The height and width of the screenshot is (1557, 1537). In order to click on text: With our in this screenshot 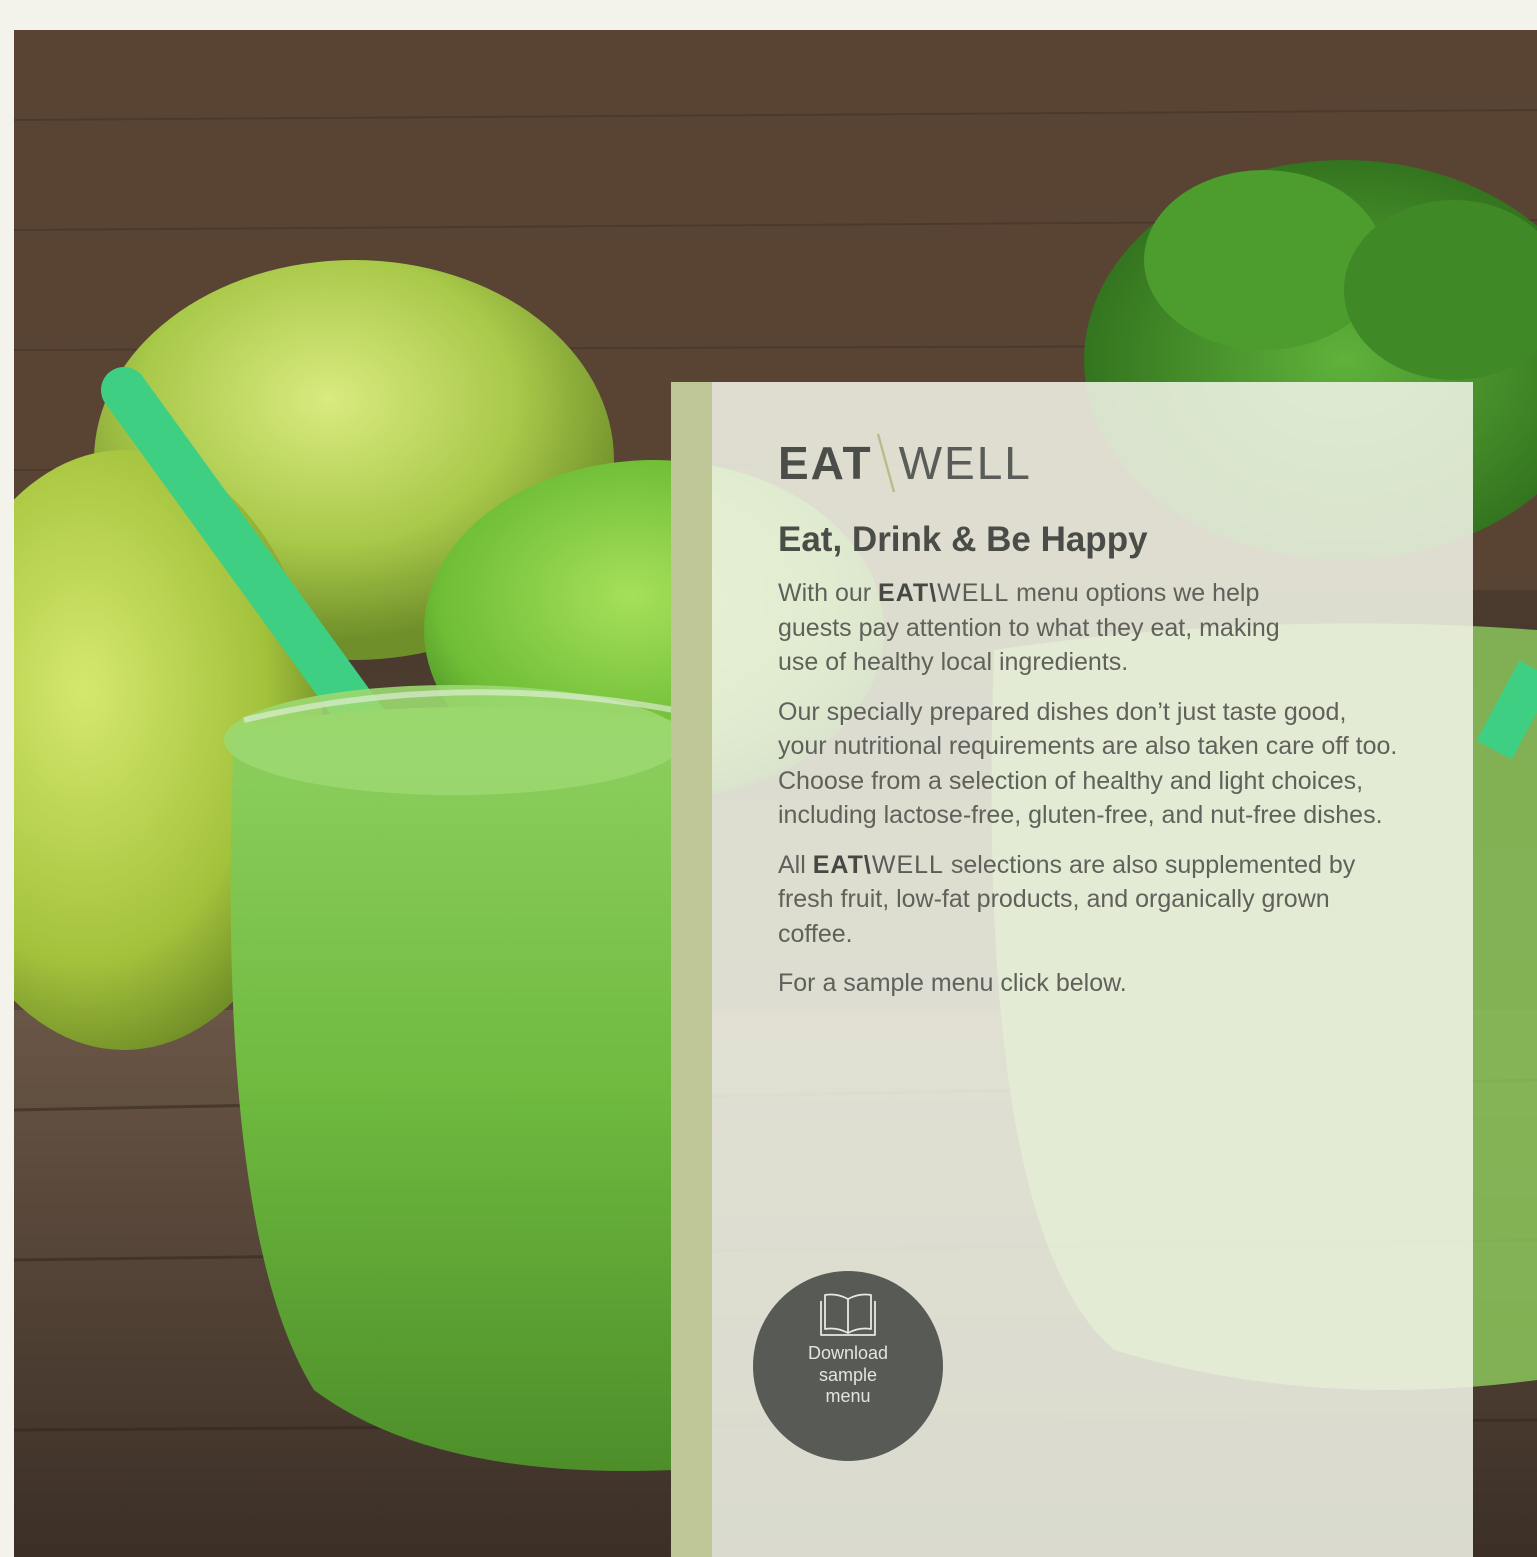, I will do `click(828, 593)`.